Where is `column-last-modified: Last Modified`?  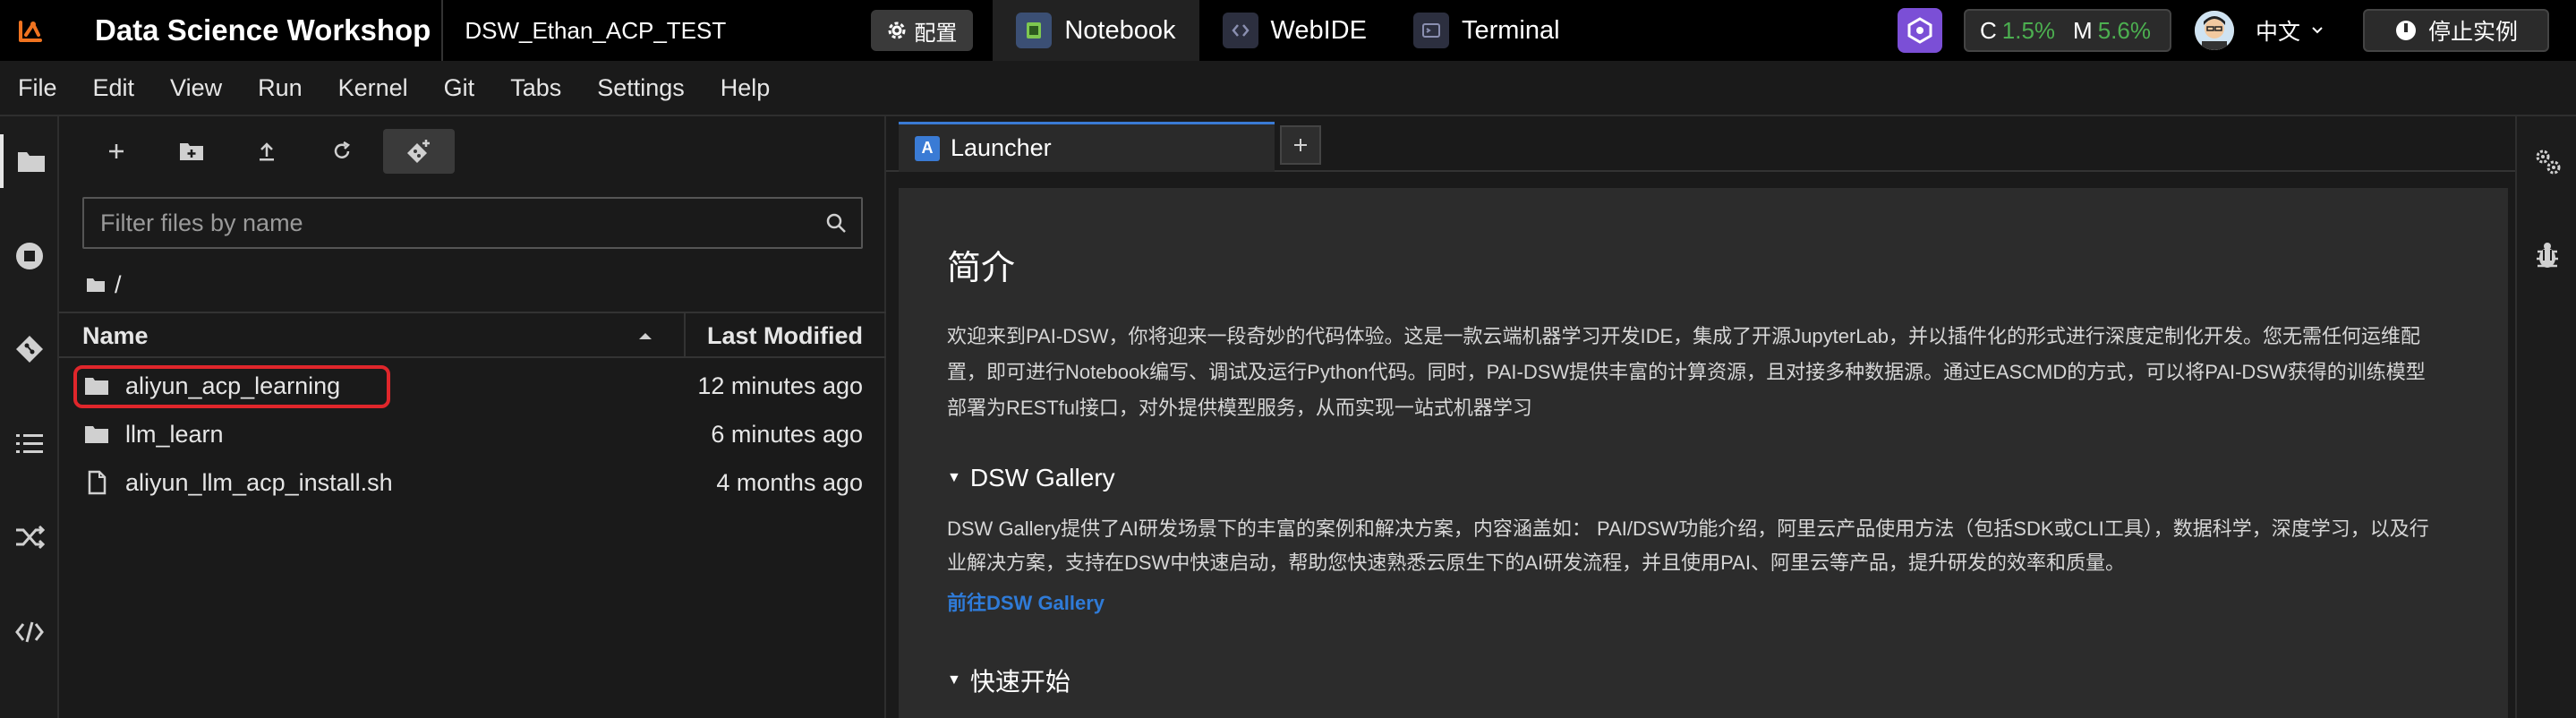
column-last-modified: Last Modified is located at coordinates (785, 335).